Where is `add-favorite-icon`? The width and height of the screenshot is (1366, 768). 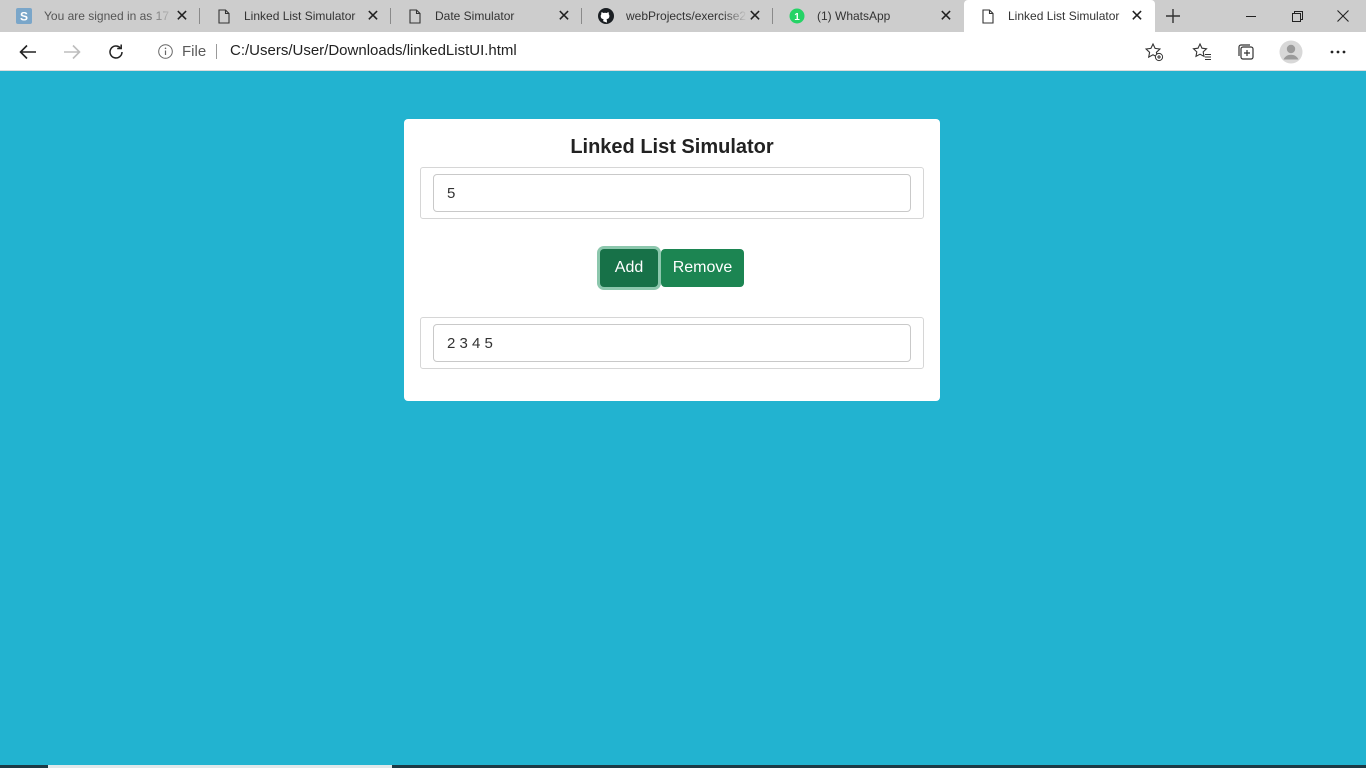
add-favorite-icon is located at coordinates (1154, 52).